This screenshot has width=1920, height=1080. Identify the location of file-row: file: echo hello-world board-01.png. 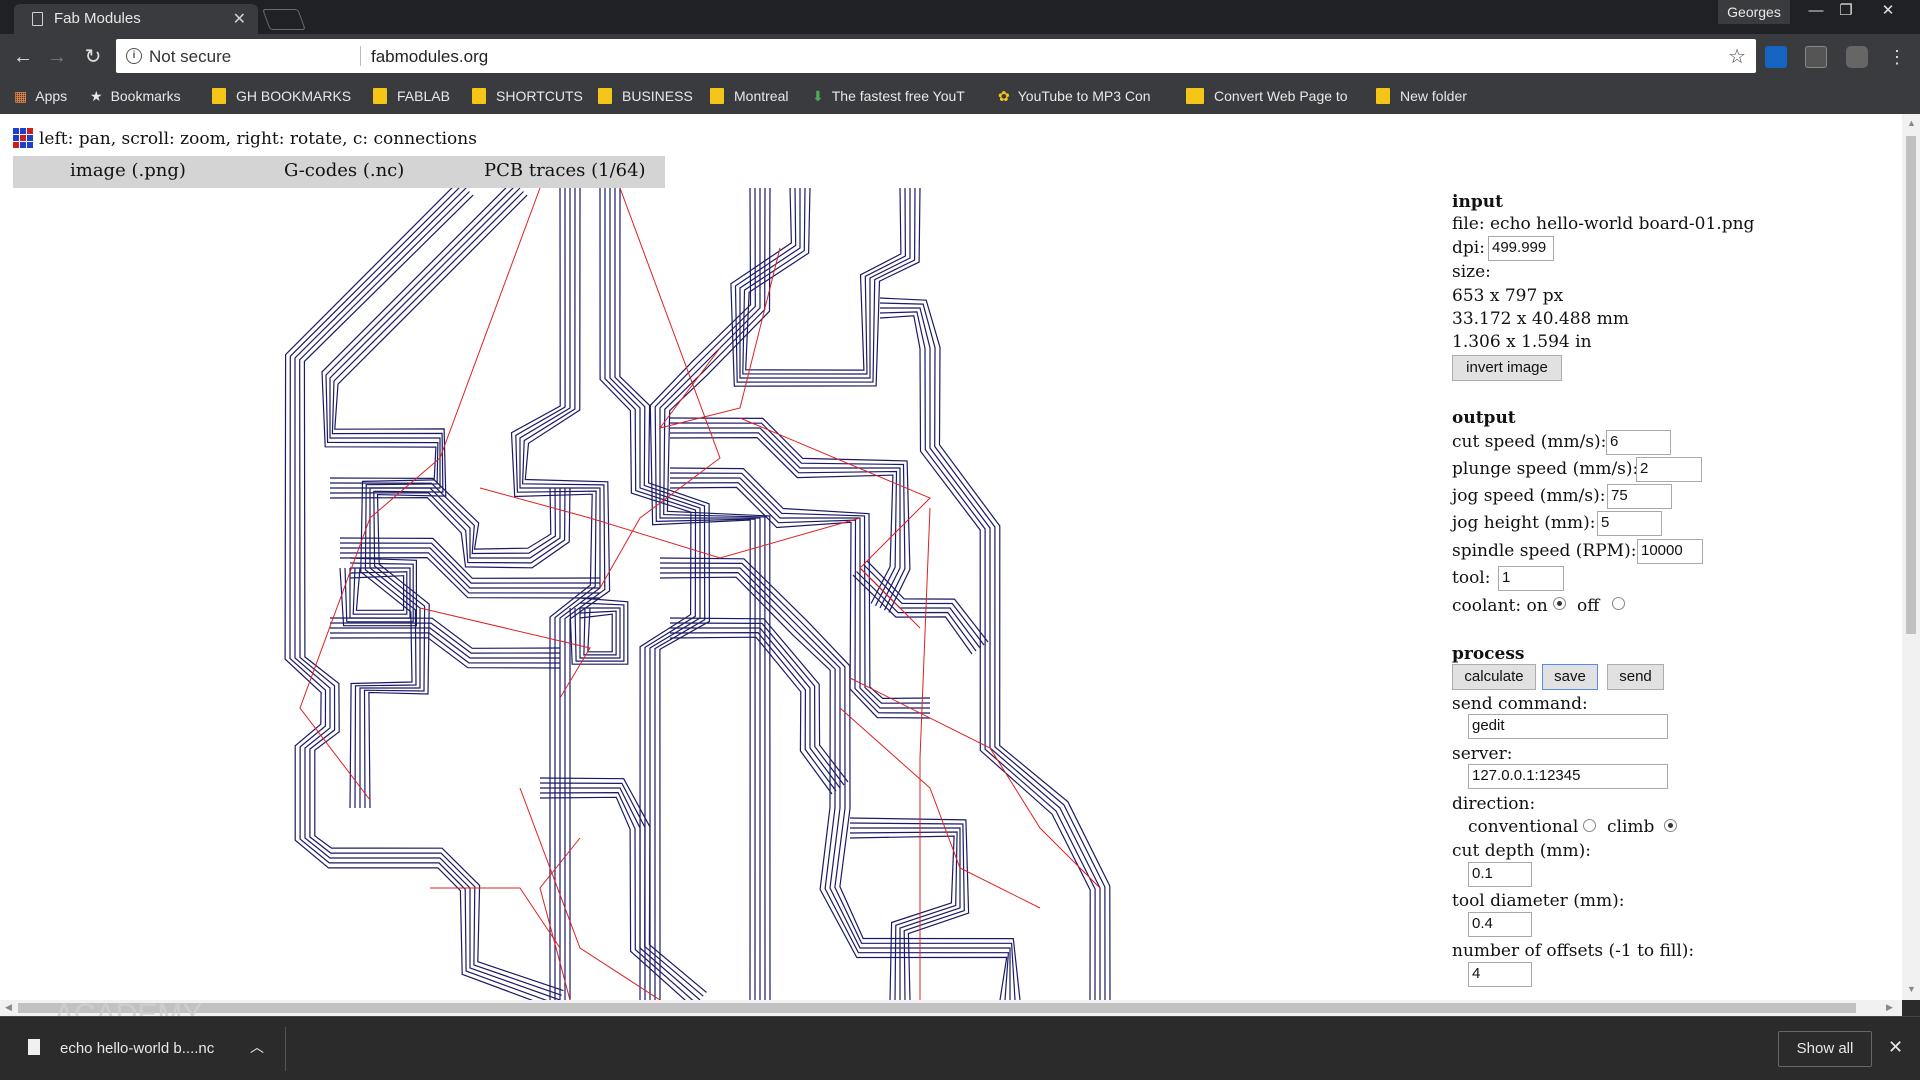
(1603, 224).